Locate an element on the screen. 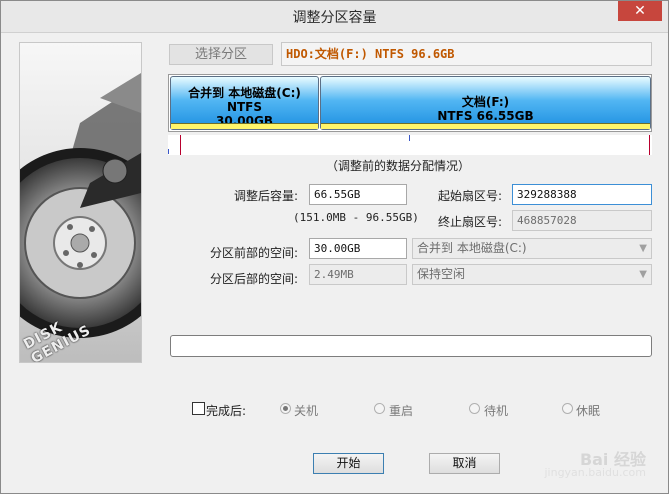  radio-hibernate-label: 休眠 is located at coordinates (588, 411).